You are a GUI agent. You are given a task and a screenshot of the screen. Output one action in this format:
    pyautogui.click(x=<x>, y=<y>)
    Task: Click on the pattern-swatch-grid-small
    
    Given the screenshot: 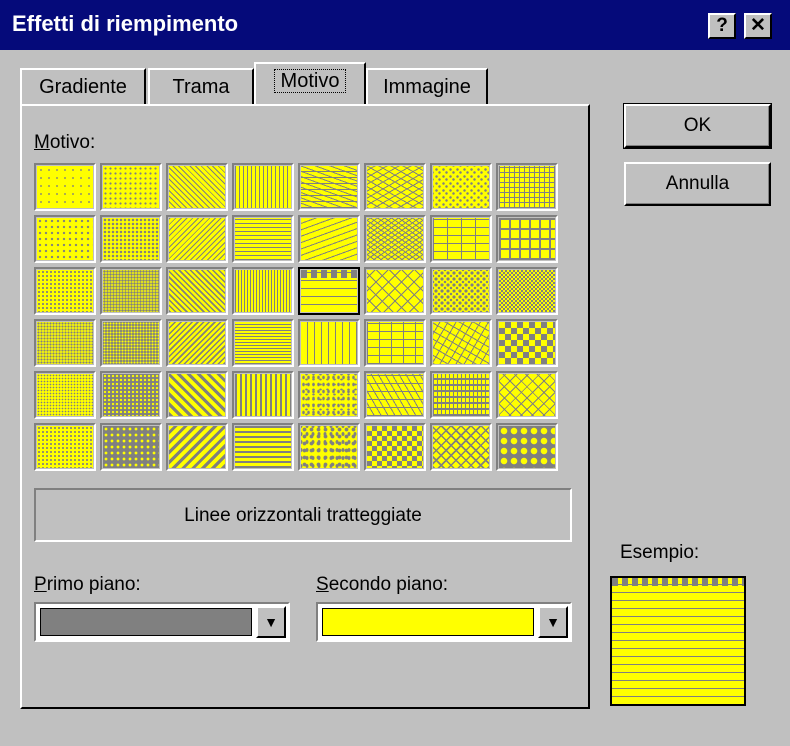 What is the action you would take?
    pyautogui.click(x=527, y=187)
    